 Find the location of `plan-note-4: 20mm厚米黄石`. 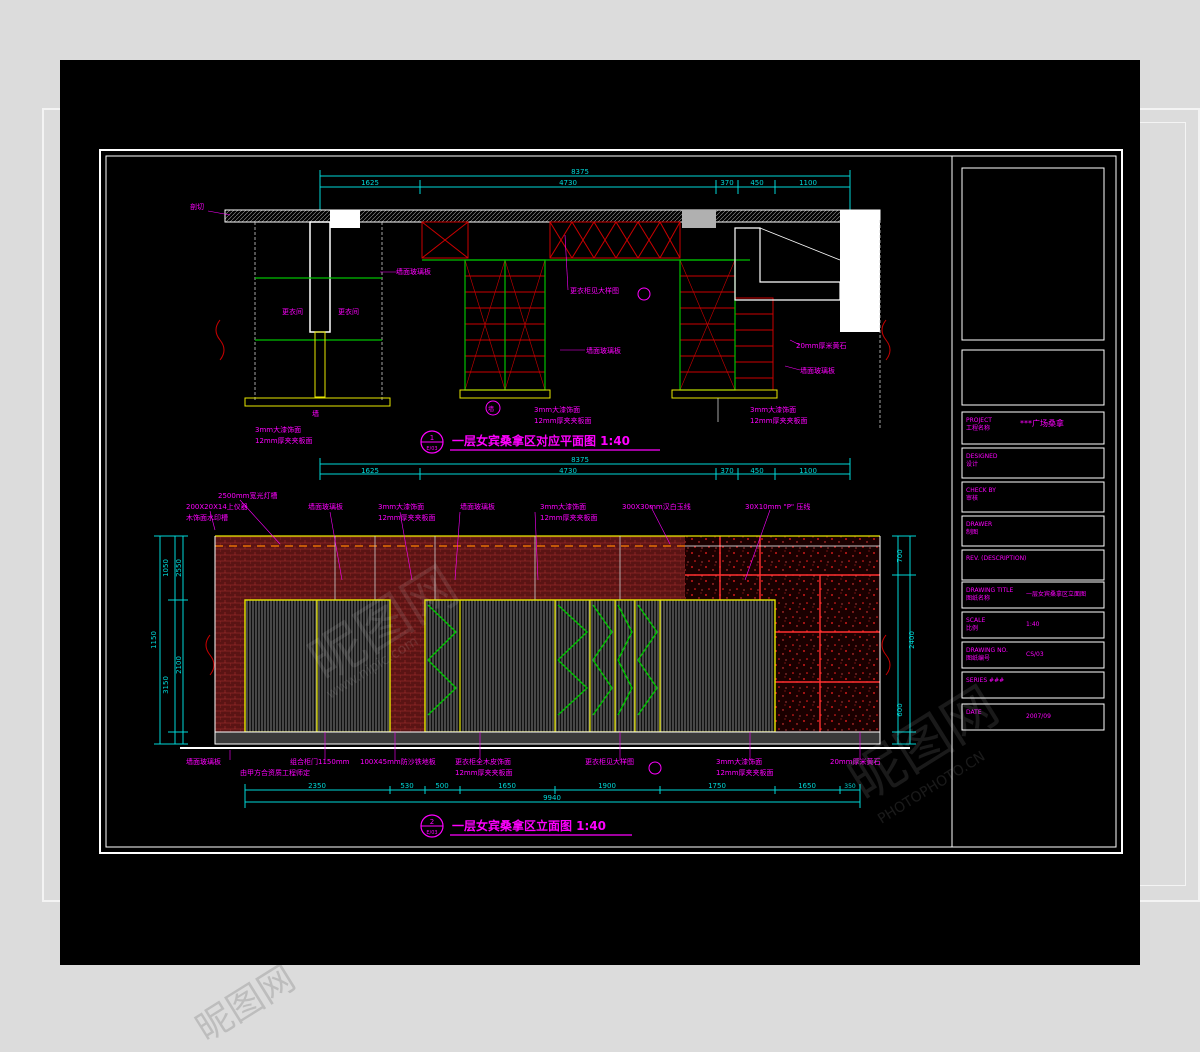

plan-note-4: 20mm厚米黄石 is located at coordinates (821, 345).